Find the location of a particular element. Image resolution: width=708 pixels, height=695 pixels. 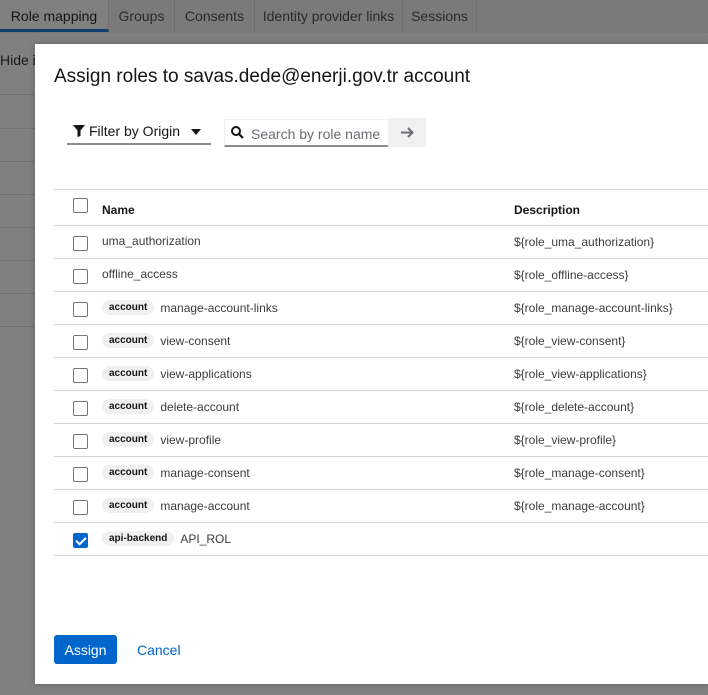

role-description: ${role_view-profile} is located at coordinates (565, 440).